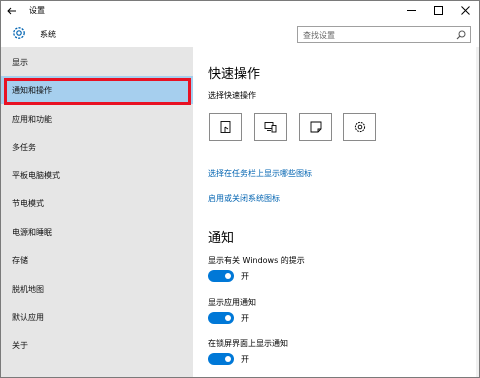 This screenshot has height=378, width=480. What do you see at coordinates (97, 119) in the screenshot?
I see `sidebar-item-apps: 应用和功能` at bounding box center [97, 119].